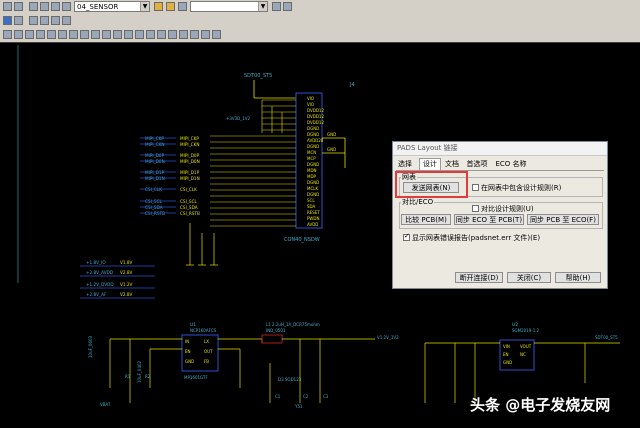  What do you see at coordinates (100, 284) in the screenshot?
I see `power-net: +1.2V_DVDD` at bounding box center [100, 284].